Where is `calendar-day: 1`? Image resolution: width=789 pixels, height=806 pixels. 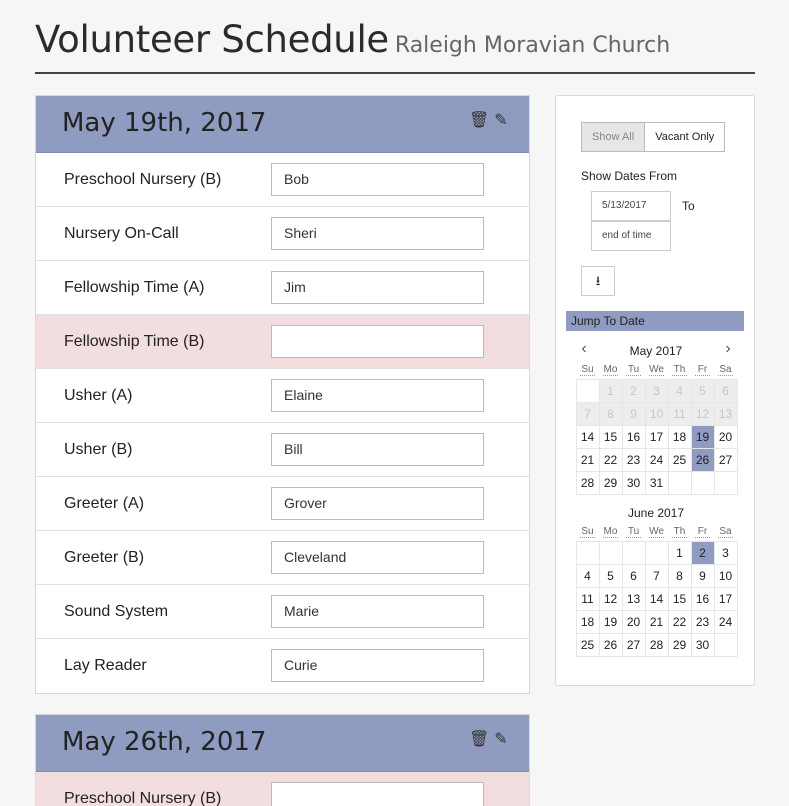 calendar-day: 1 is located at coordinates (679, 552).